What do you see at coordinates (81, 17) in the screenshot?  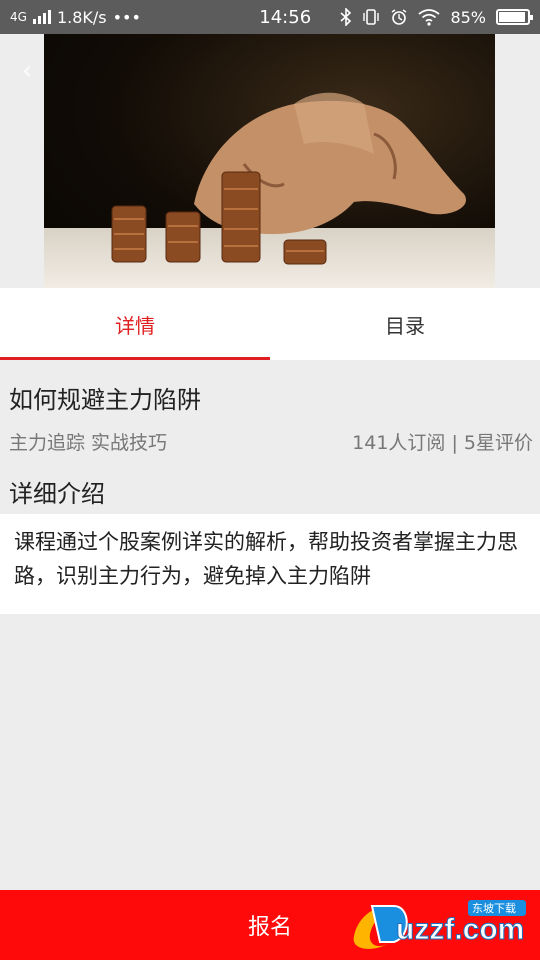 I see `network-speed: 1.8K/s` at bounding box center [81, 17].